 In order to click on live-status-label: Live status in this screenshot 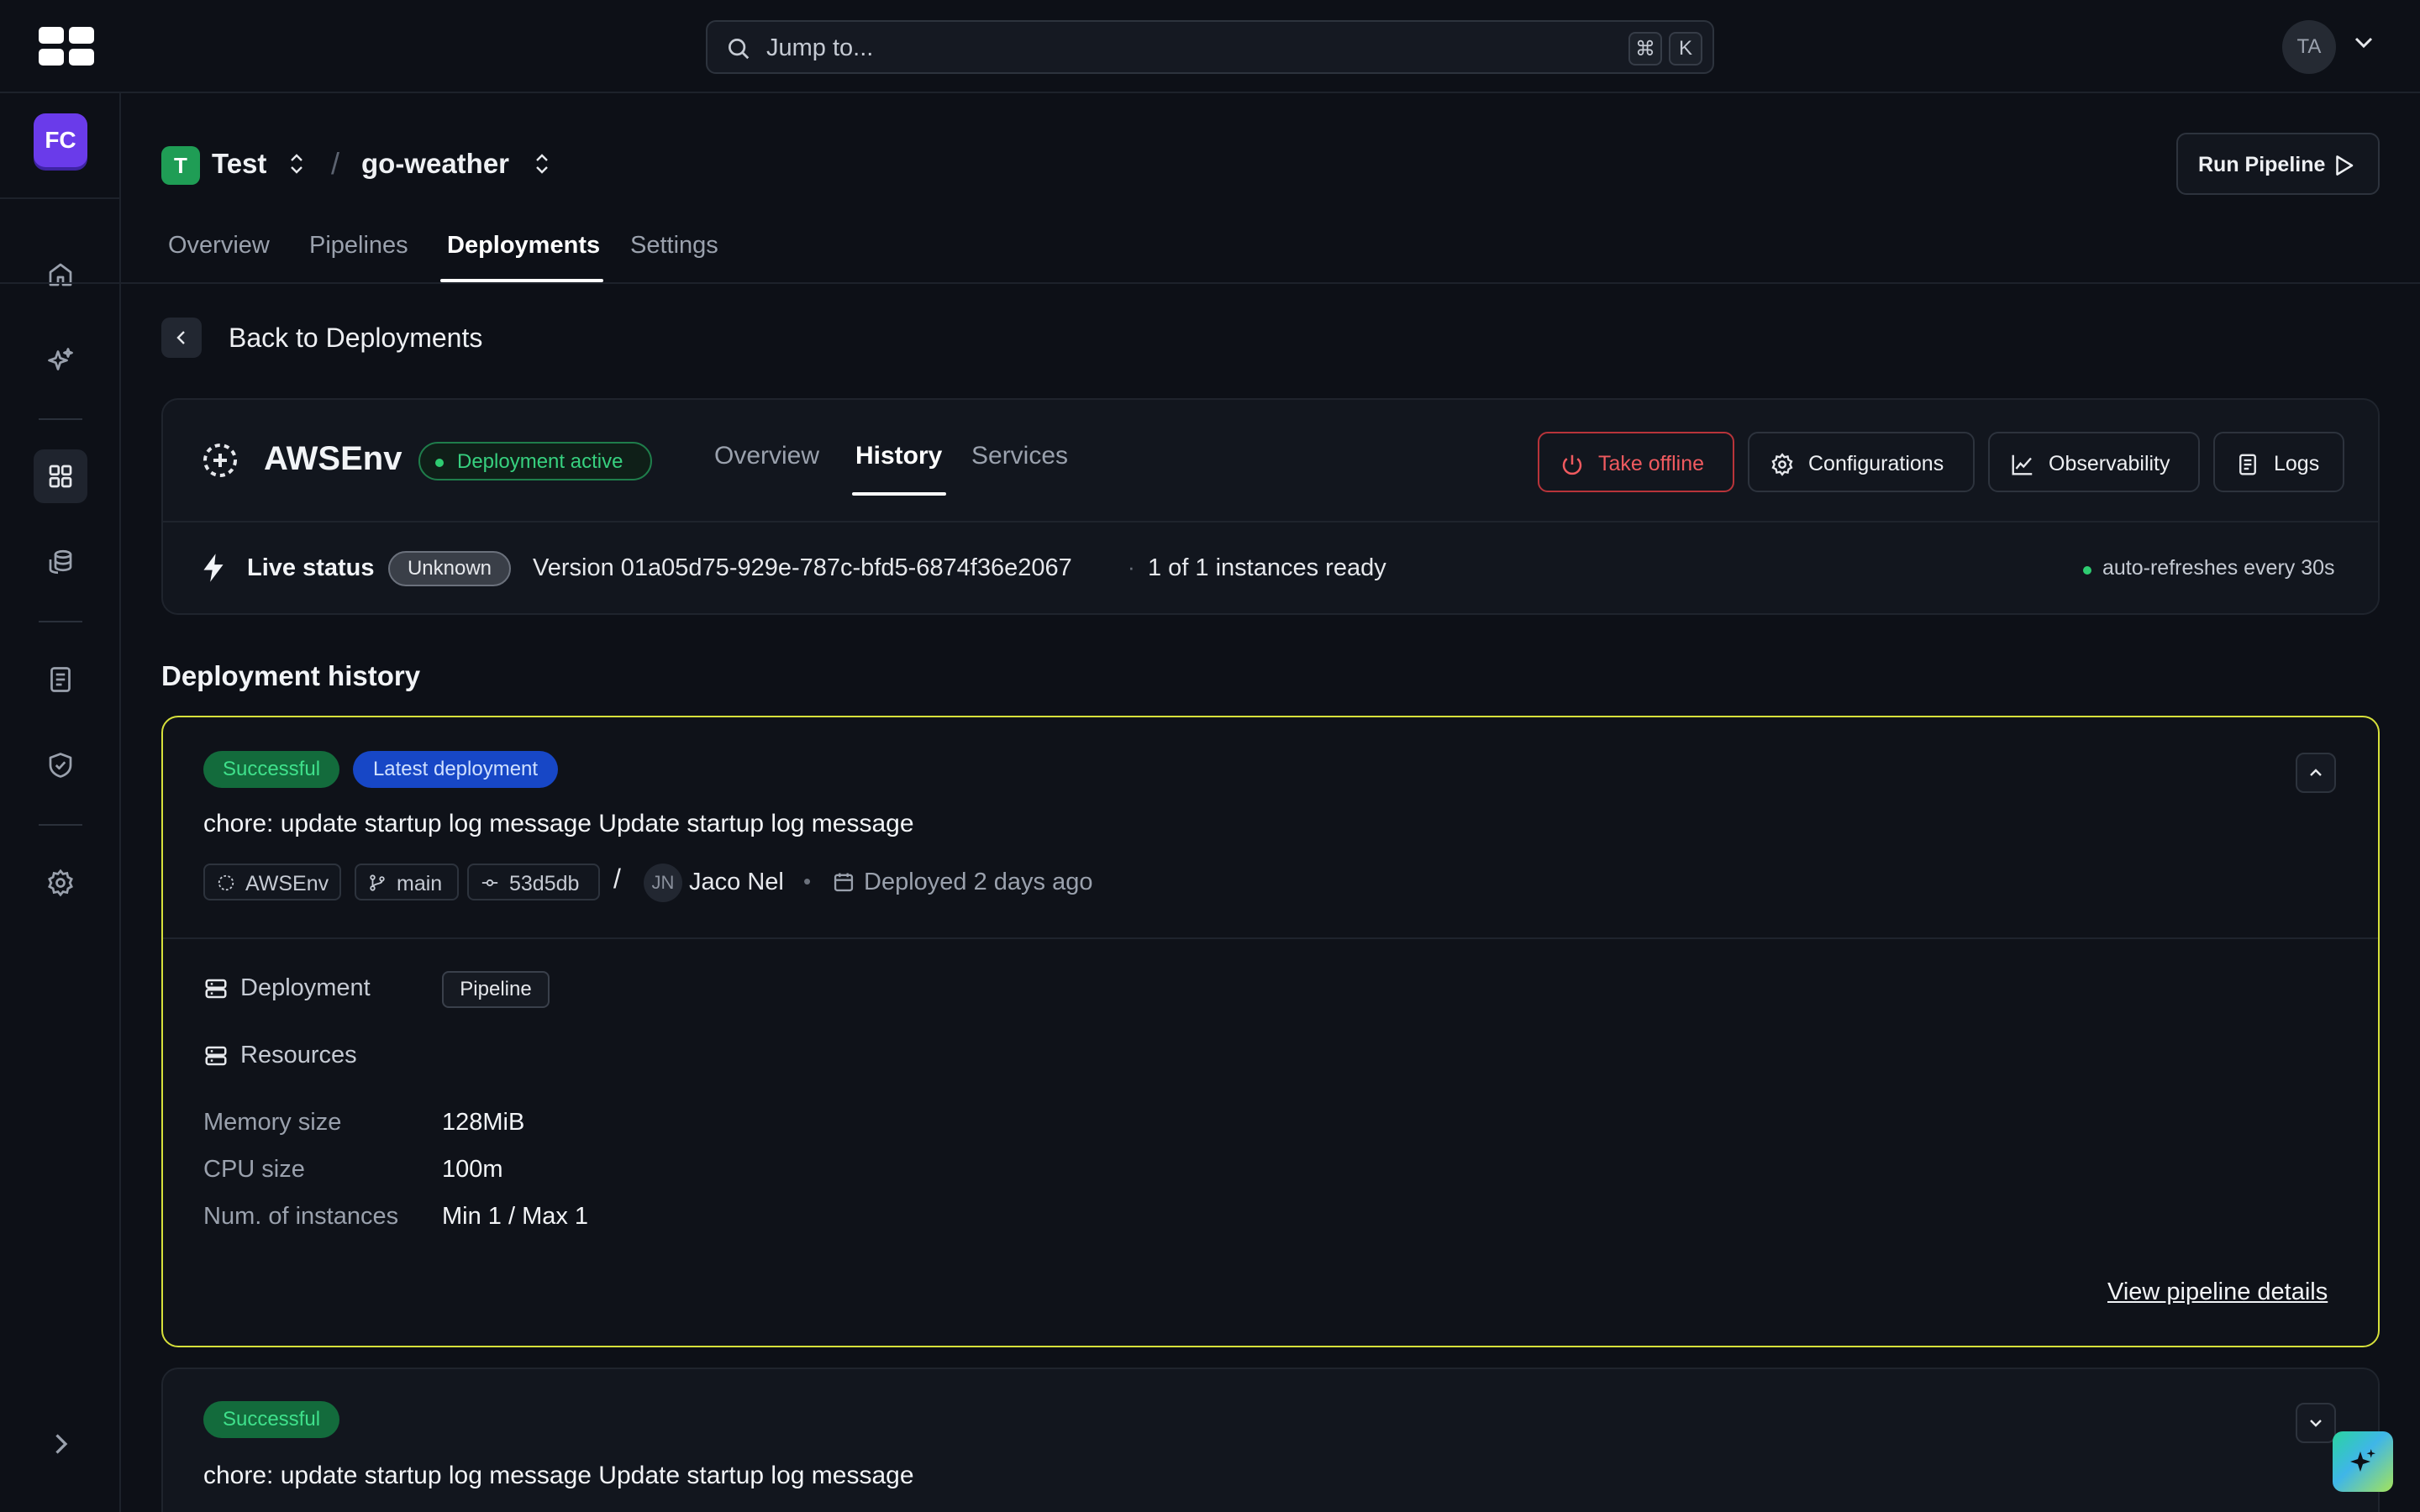, I will do `click(311, 567)`.